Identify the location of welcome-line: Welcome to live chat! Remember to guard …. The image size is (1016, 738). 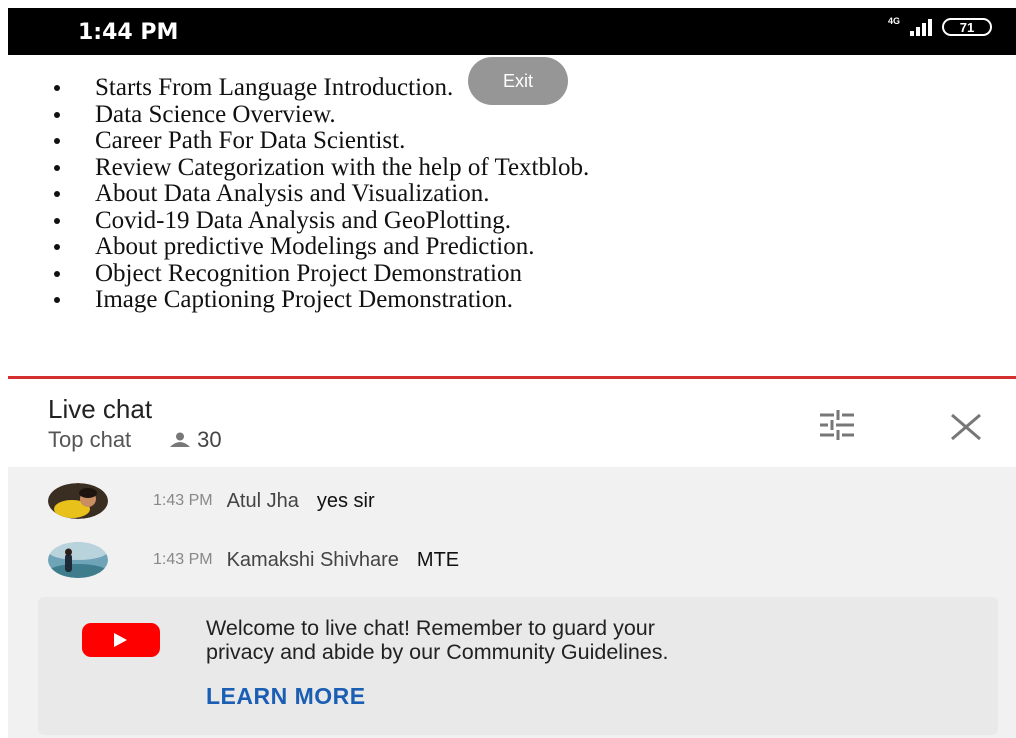
(430, 628).